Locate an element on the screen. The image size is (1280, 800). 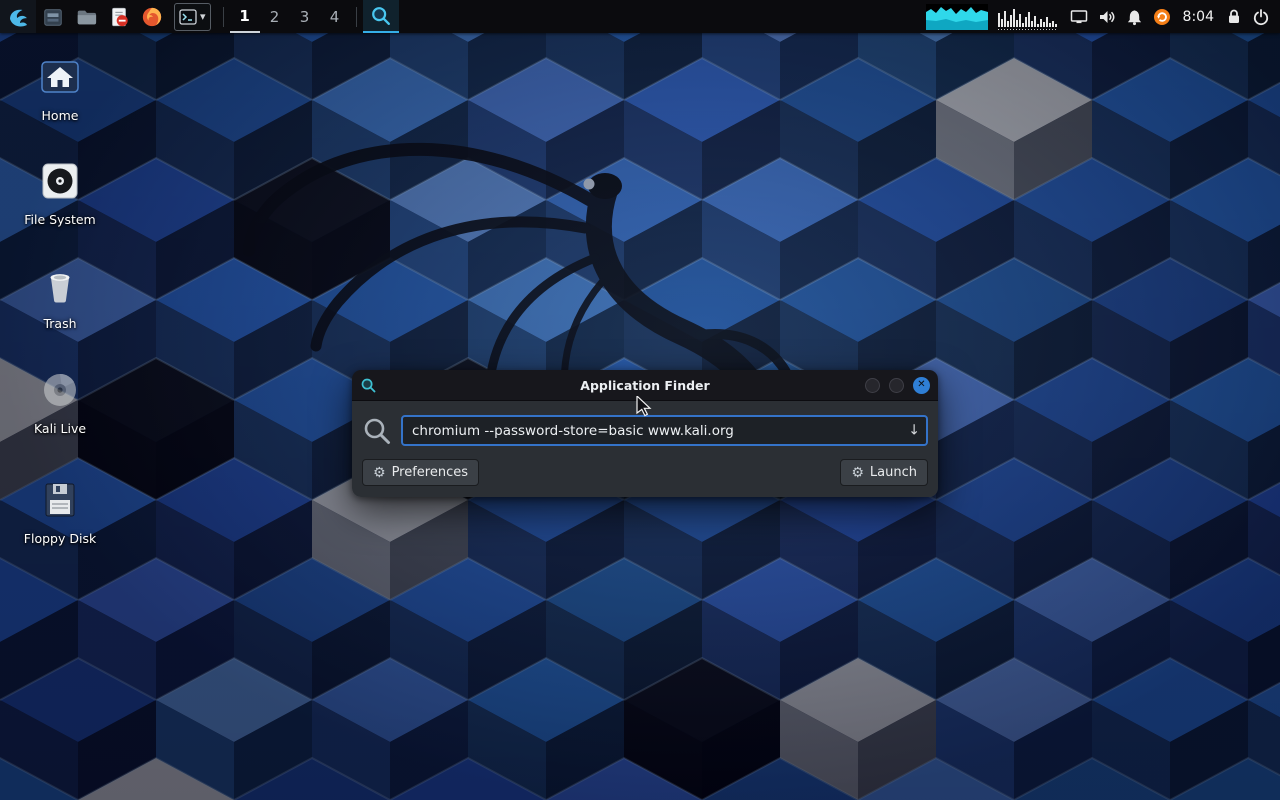
desktop-icon-floppy-disk: Floppy Disk is located at coordinates (60, 512).